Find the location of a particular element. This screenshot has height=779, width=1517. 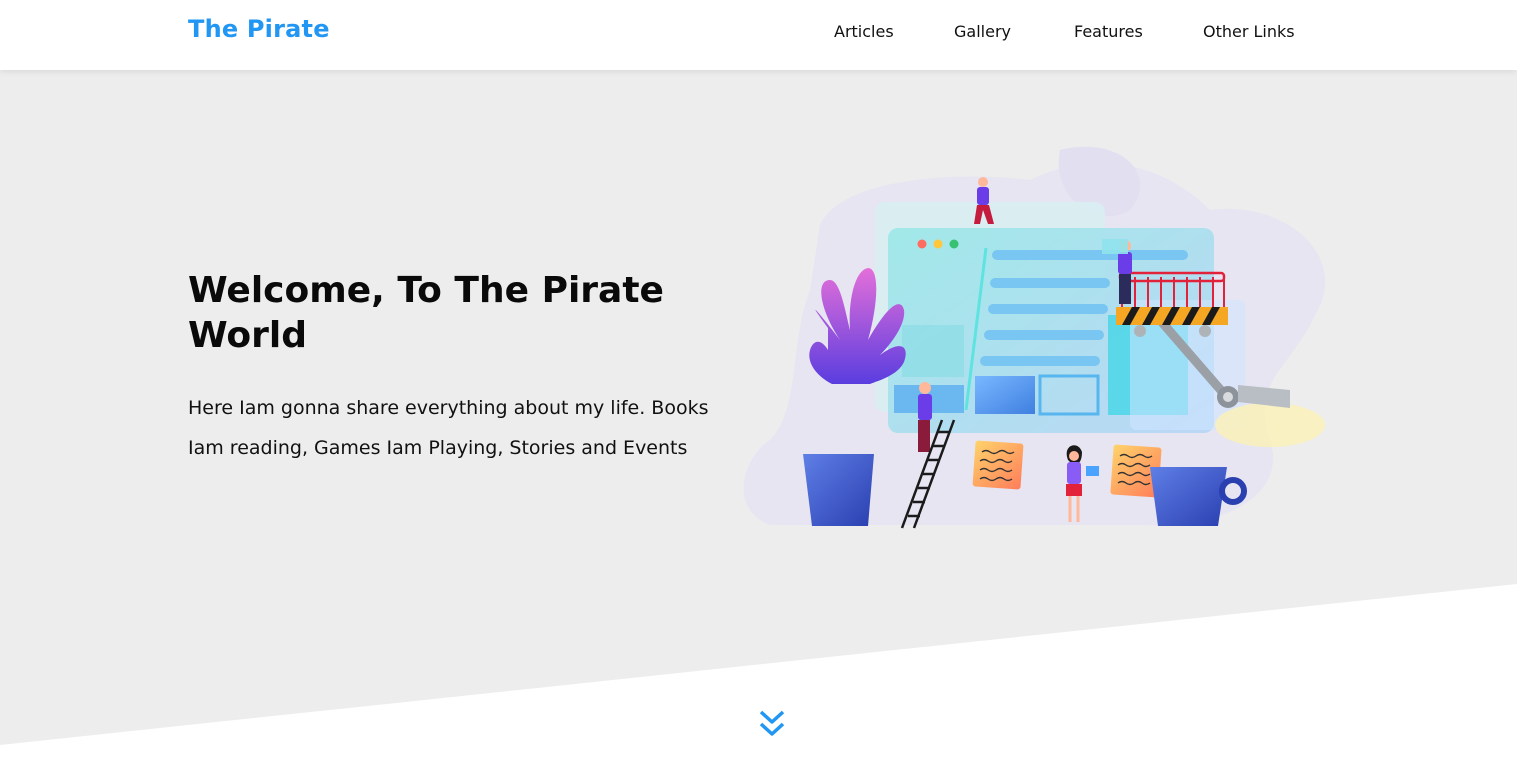

nav-link-articles: Articles is located at coordinates (864, 31).